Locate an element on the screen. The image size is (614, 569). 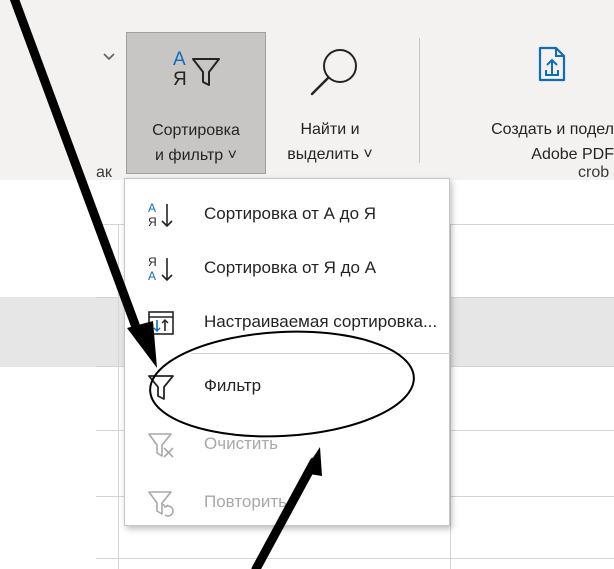
menu-item-label: Фильтр is located at coordinates (233, 385).